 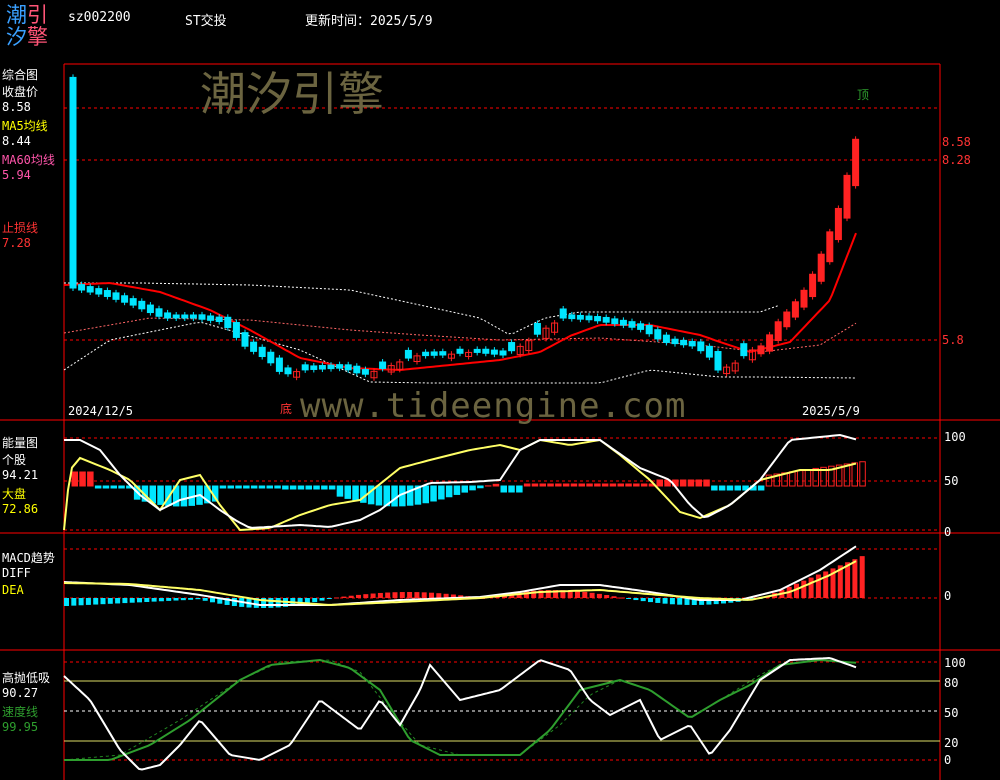 I want to click on panel1-title: 综合图, so click(x=20, y=75).